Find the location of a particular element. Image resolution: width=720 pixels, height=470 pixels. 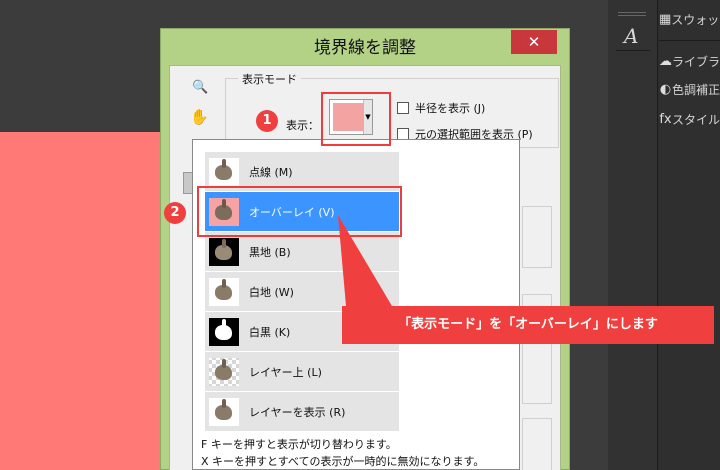

panel-grip is located at coordinates (632, 14).